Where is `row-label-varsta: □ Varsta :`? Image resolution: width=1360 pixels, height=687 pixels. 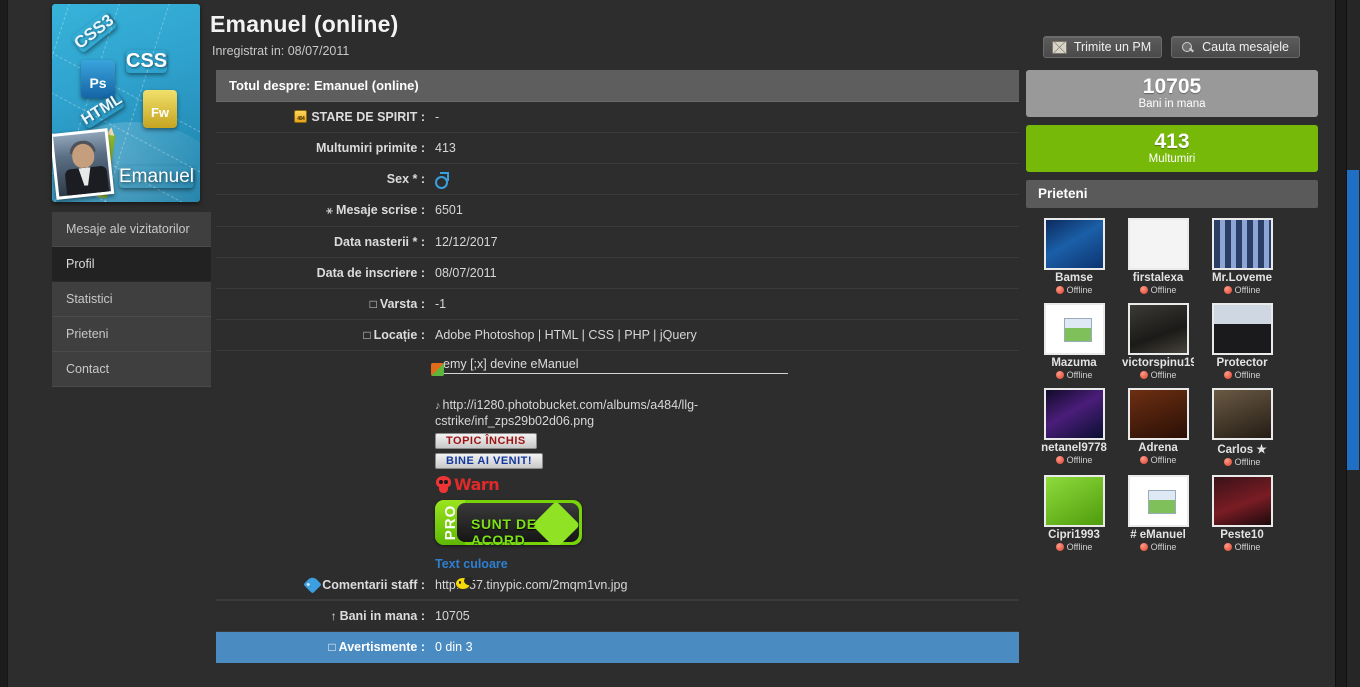 row-label-varsta: □ Varsta : is located at coordinates (397, 304).